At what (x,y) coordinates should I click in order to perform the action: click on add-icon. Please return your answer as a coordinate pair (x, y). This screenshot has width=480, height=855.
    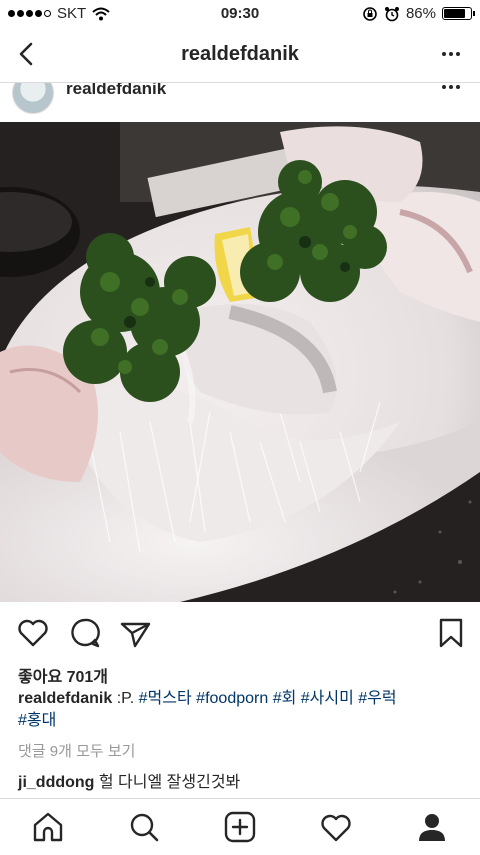
    Looking at the image, I should click on (240, 827).